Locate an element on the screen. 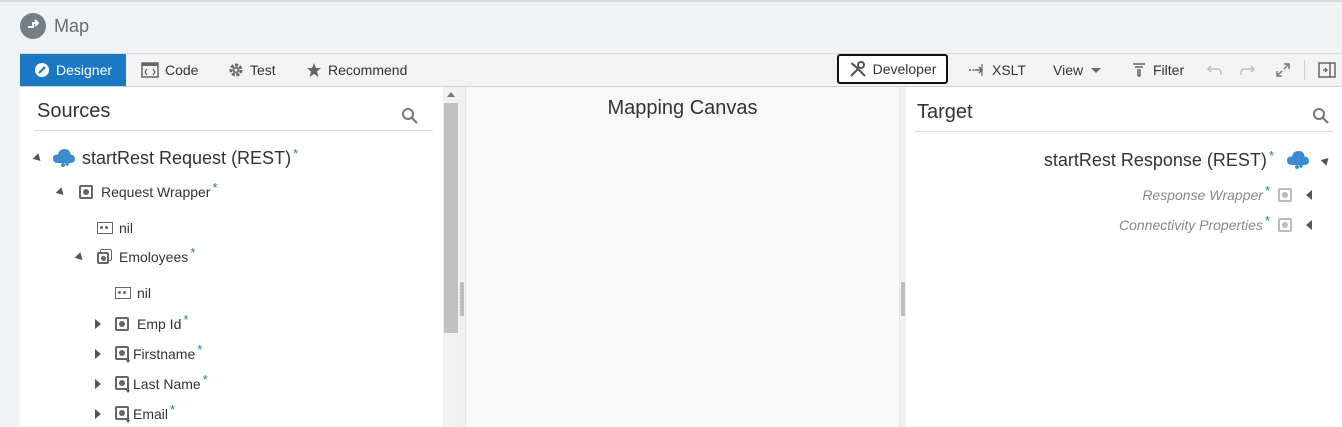 The width and height of the screenshot is (1342, 427). developer-label: Developer is located at coordinates (904, 69).